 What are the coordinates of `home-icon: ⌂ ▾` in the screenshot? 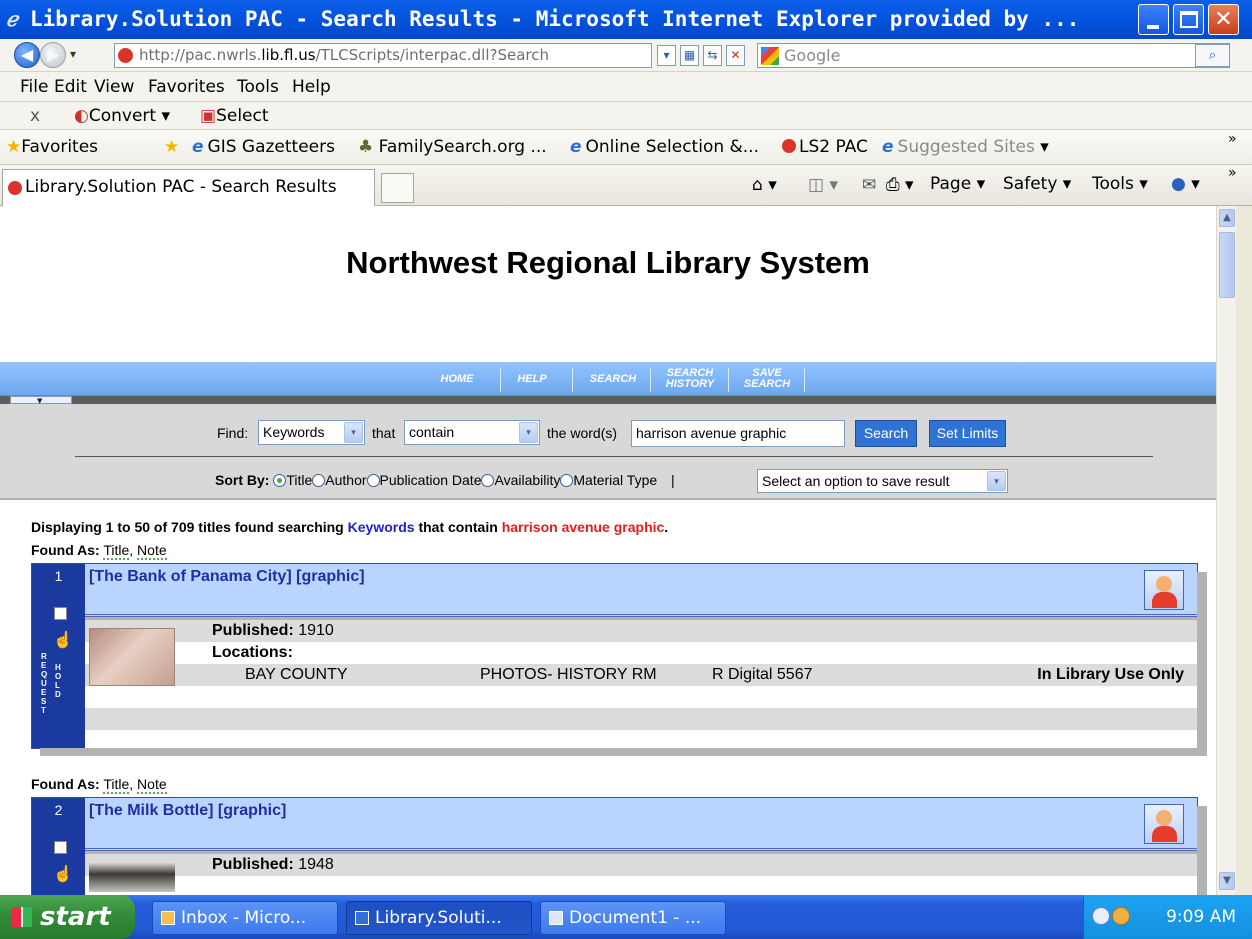 It's located at (764, 185).